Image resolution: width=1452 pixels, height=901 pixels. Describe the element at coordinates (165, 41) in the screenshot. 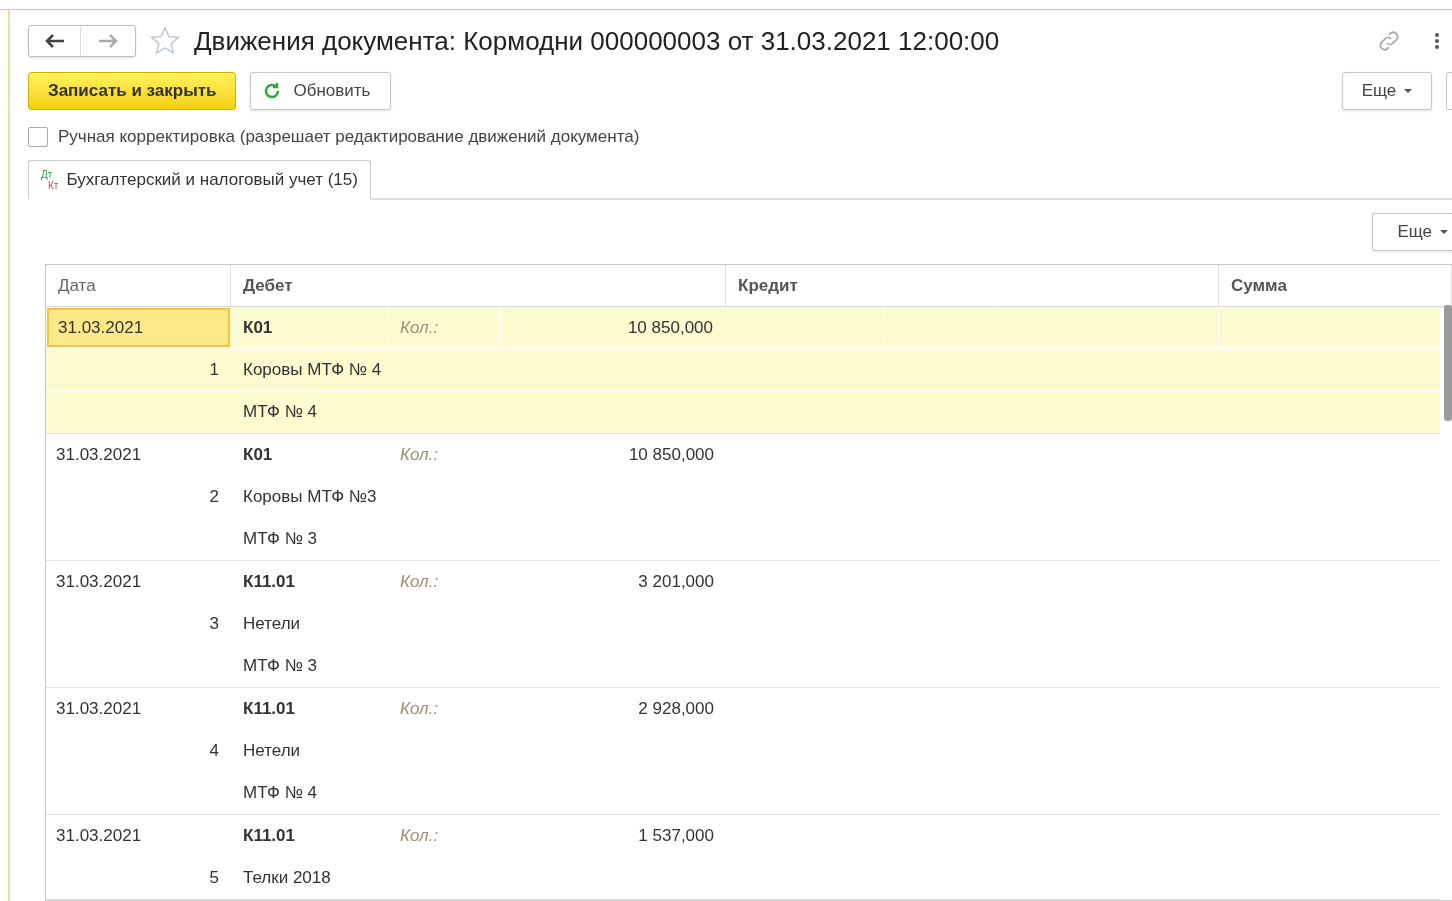

I see `star-icon` at that location.